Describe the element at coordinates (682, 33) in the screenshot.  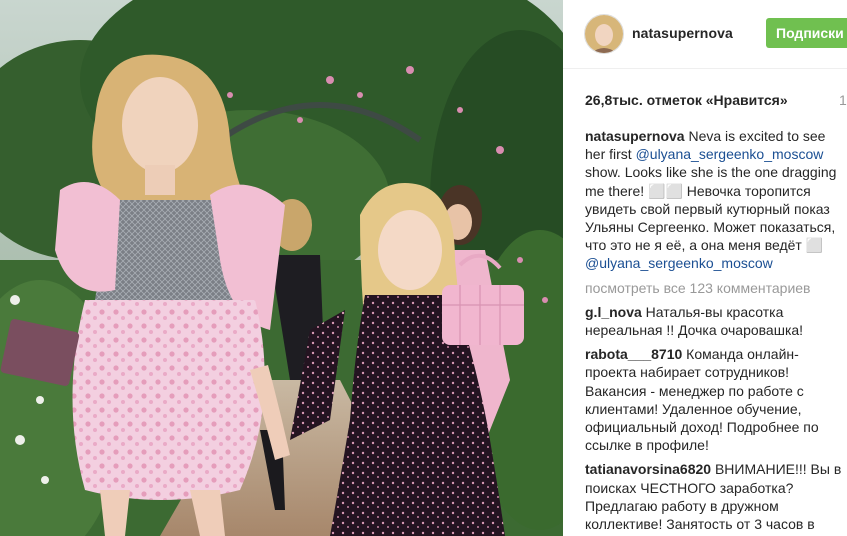
I see `header-username: natasupernova` at that location.